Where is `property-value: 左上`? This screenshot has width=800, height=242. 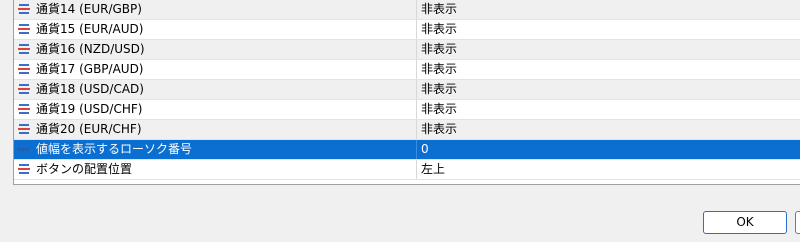 property-value: 左上 is located at coordinates (608, 169).